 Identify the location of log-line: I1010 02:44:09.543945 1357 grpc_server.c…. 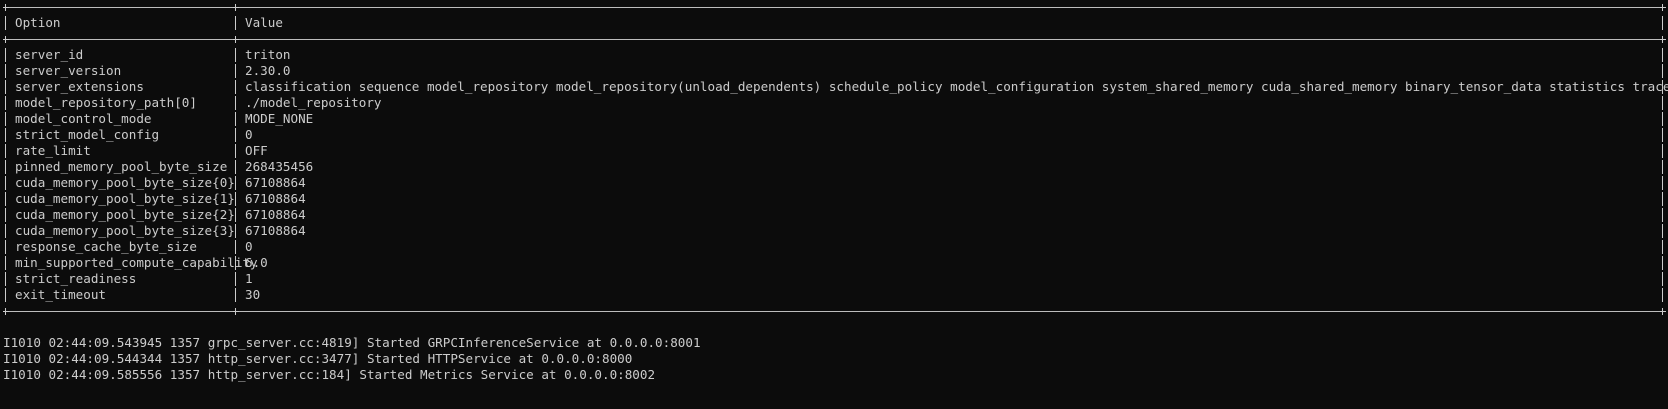
(352, 342).